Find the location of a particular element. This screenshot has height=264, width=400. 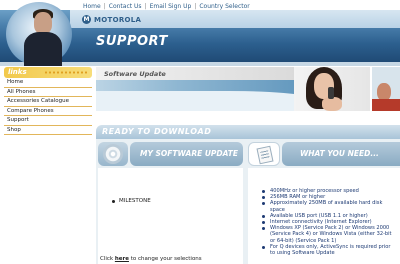

motorola-logo-text: MOTOROLA is located at coordinates (118, 19).